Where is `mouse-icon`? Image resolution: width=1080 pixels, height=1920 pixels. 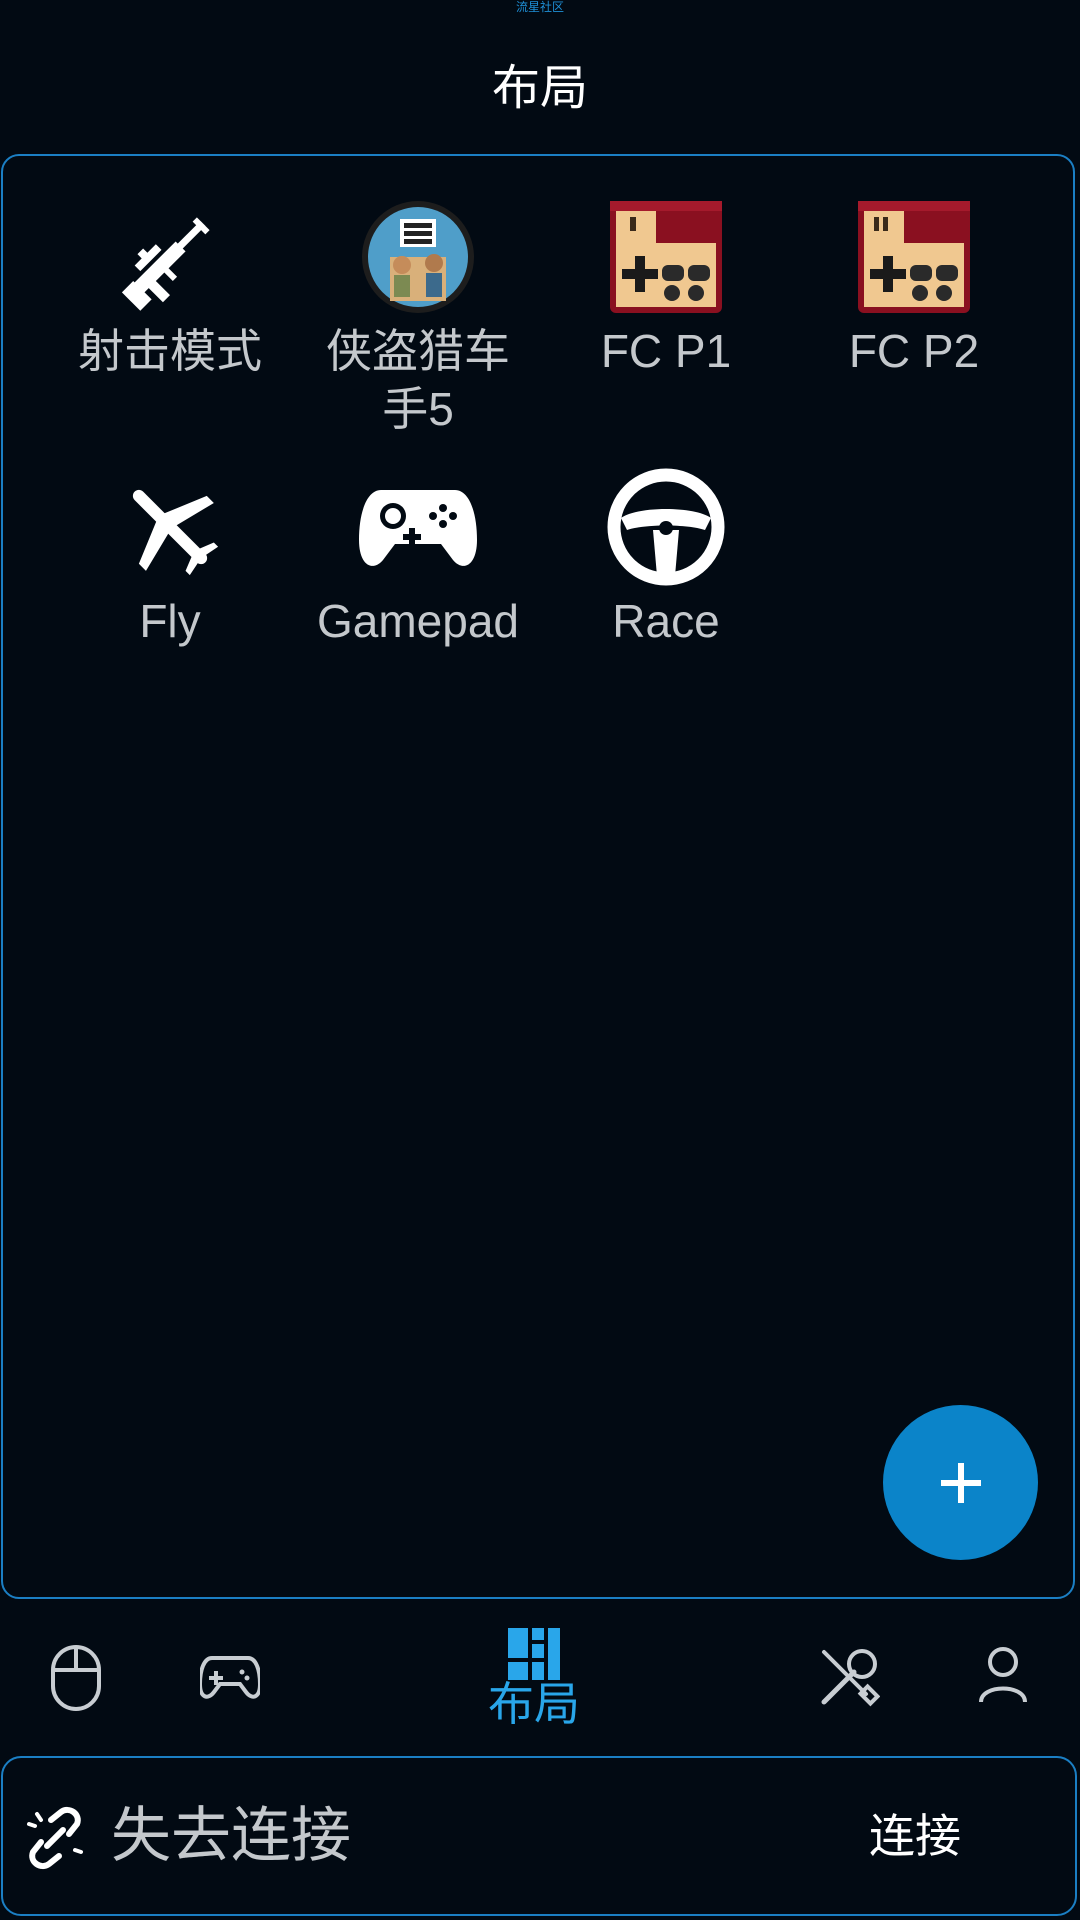
mouse-icon is located at coordinates (76, 1678).